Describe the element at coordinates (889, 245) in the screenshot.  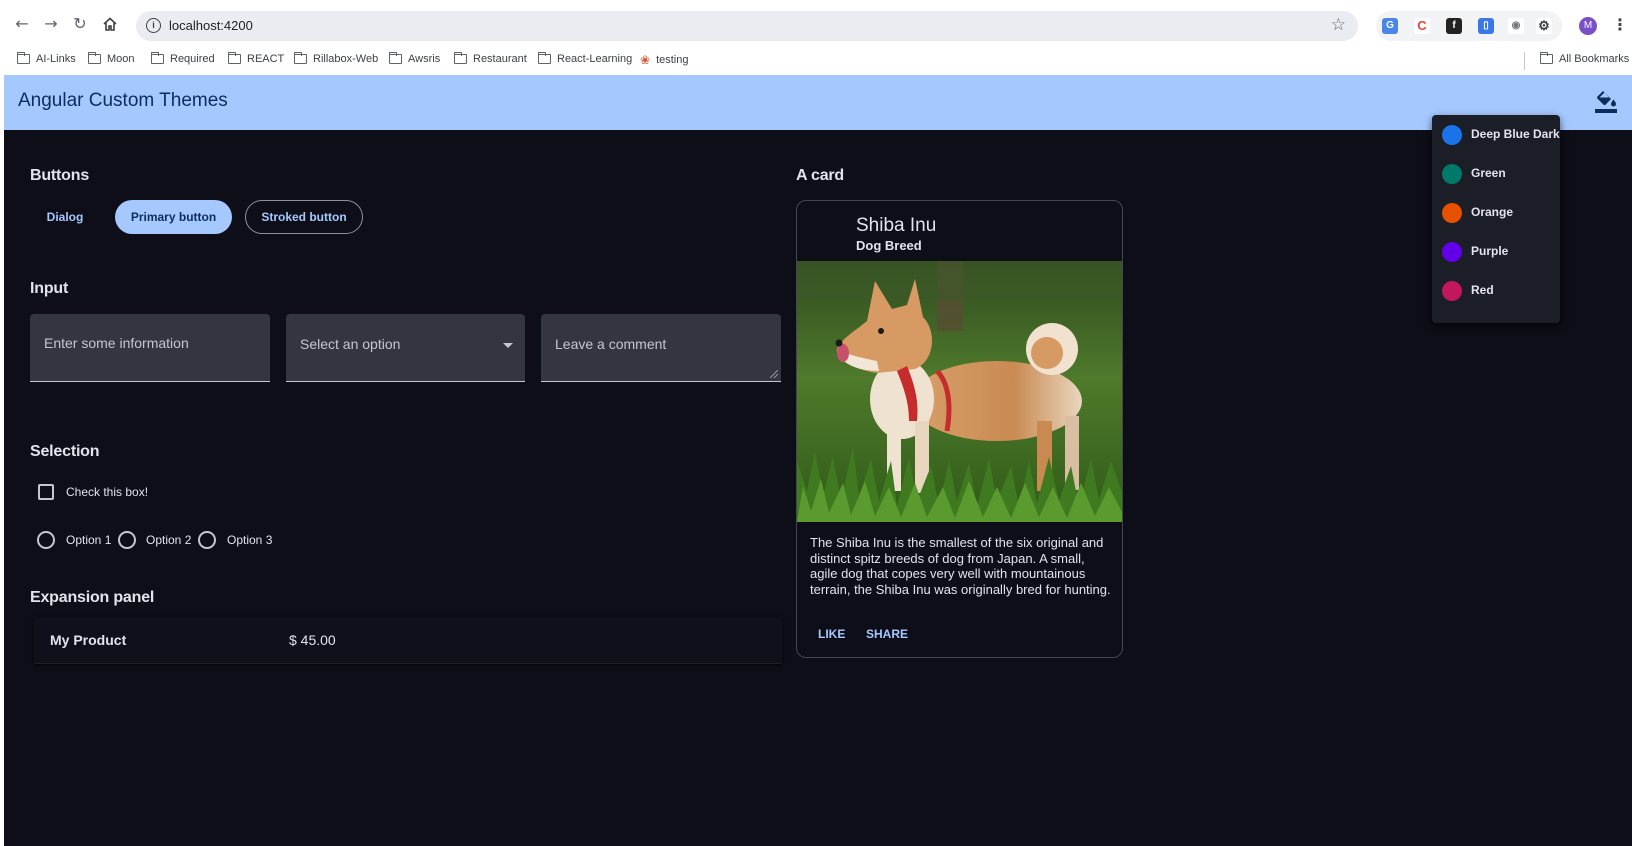
I see `card-subtitle: Dog Breed` at that location.